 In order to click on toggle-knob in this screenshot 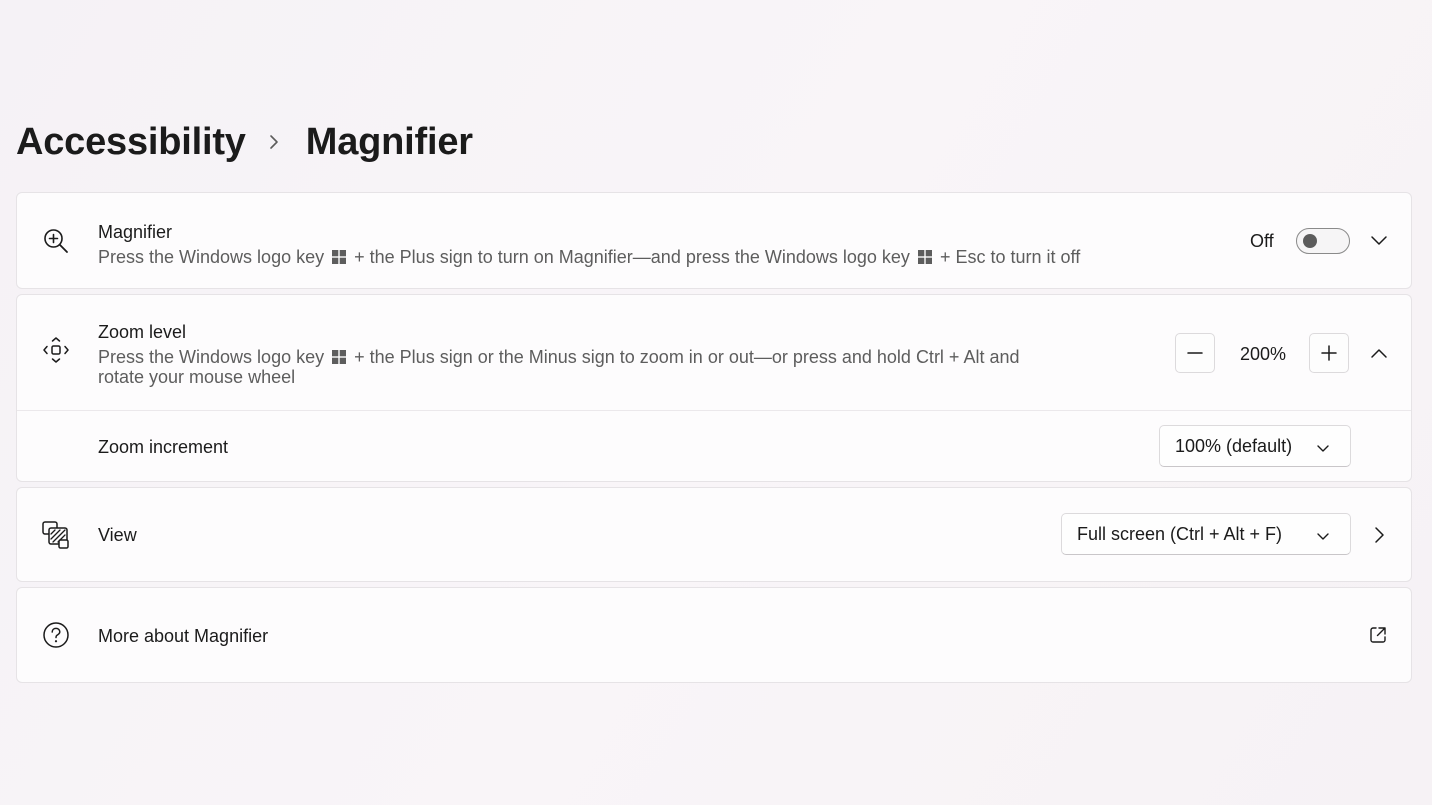, I will do `click(1310, 241)`.